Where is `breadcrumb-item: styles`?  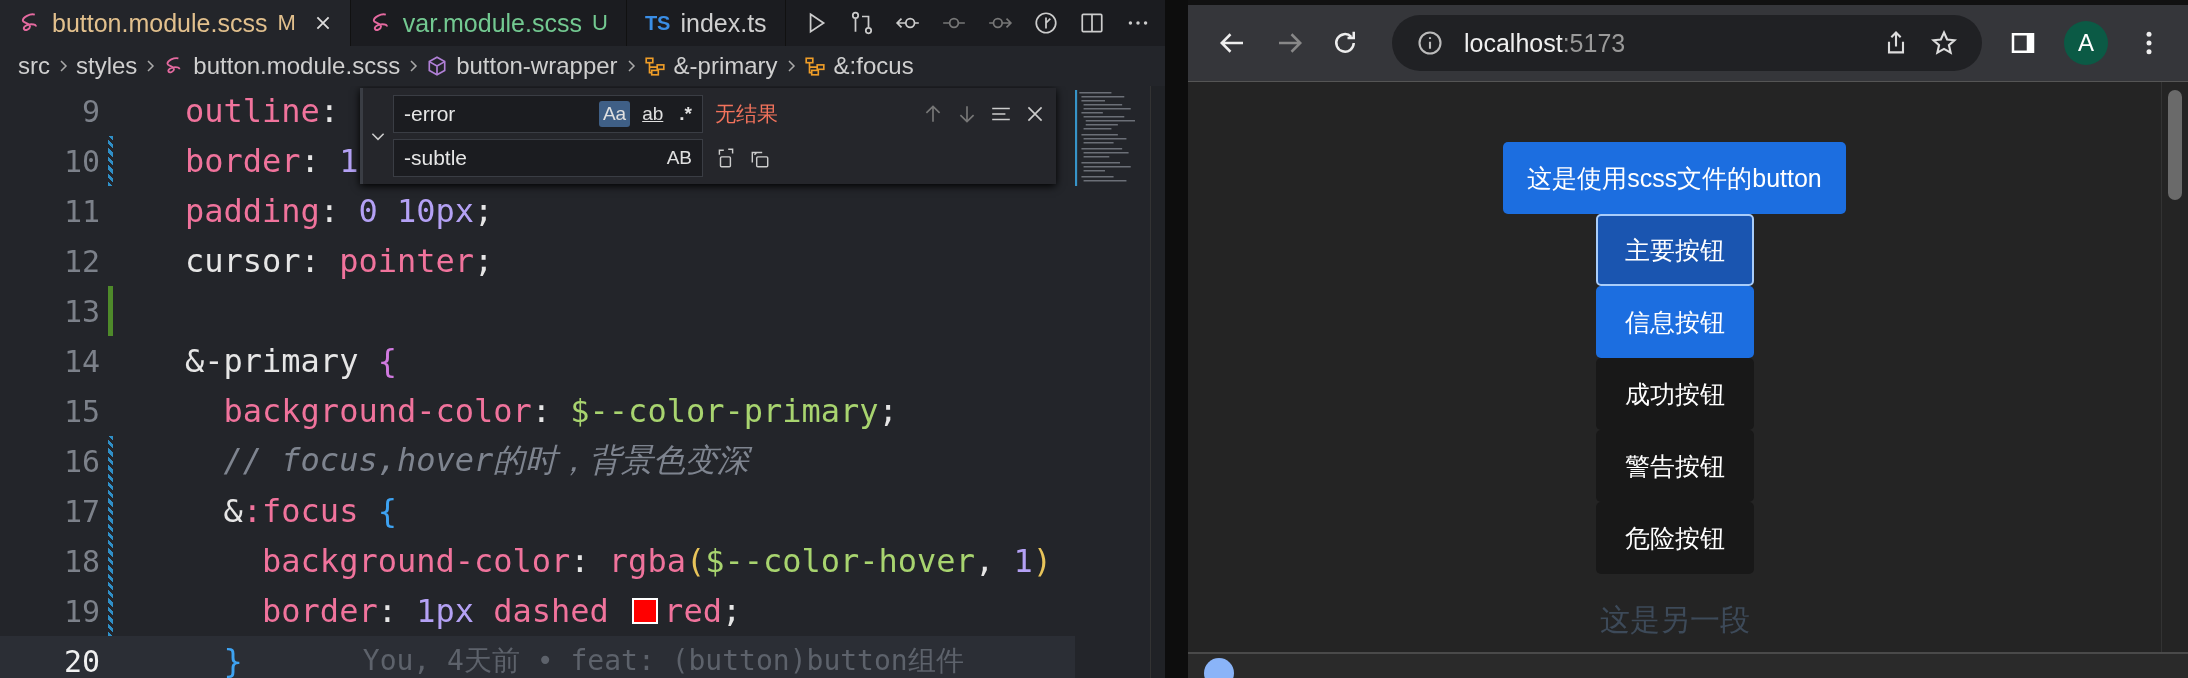
breadcrumb-item: styles is located at coordinates (107, 66).